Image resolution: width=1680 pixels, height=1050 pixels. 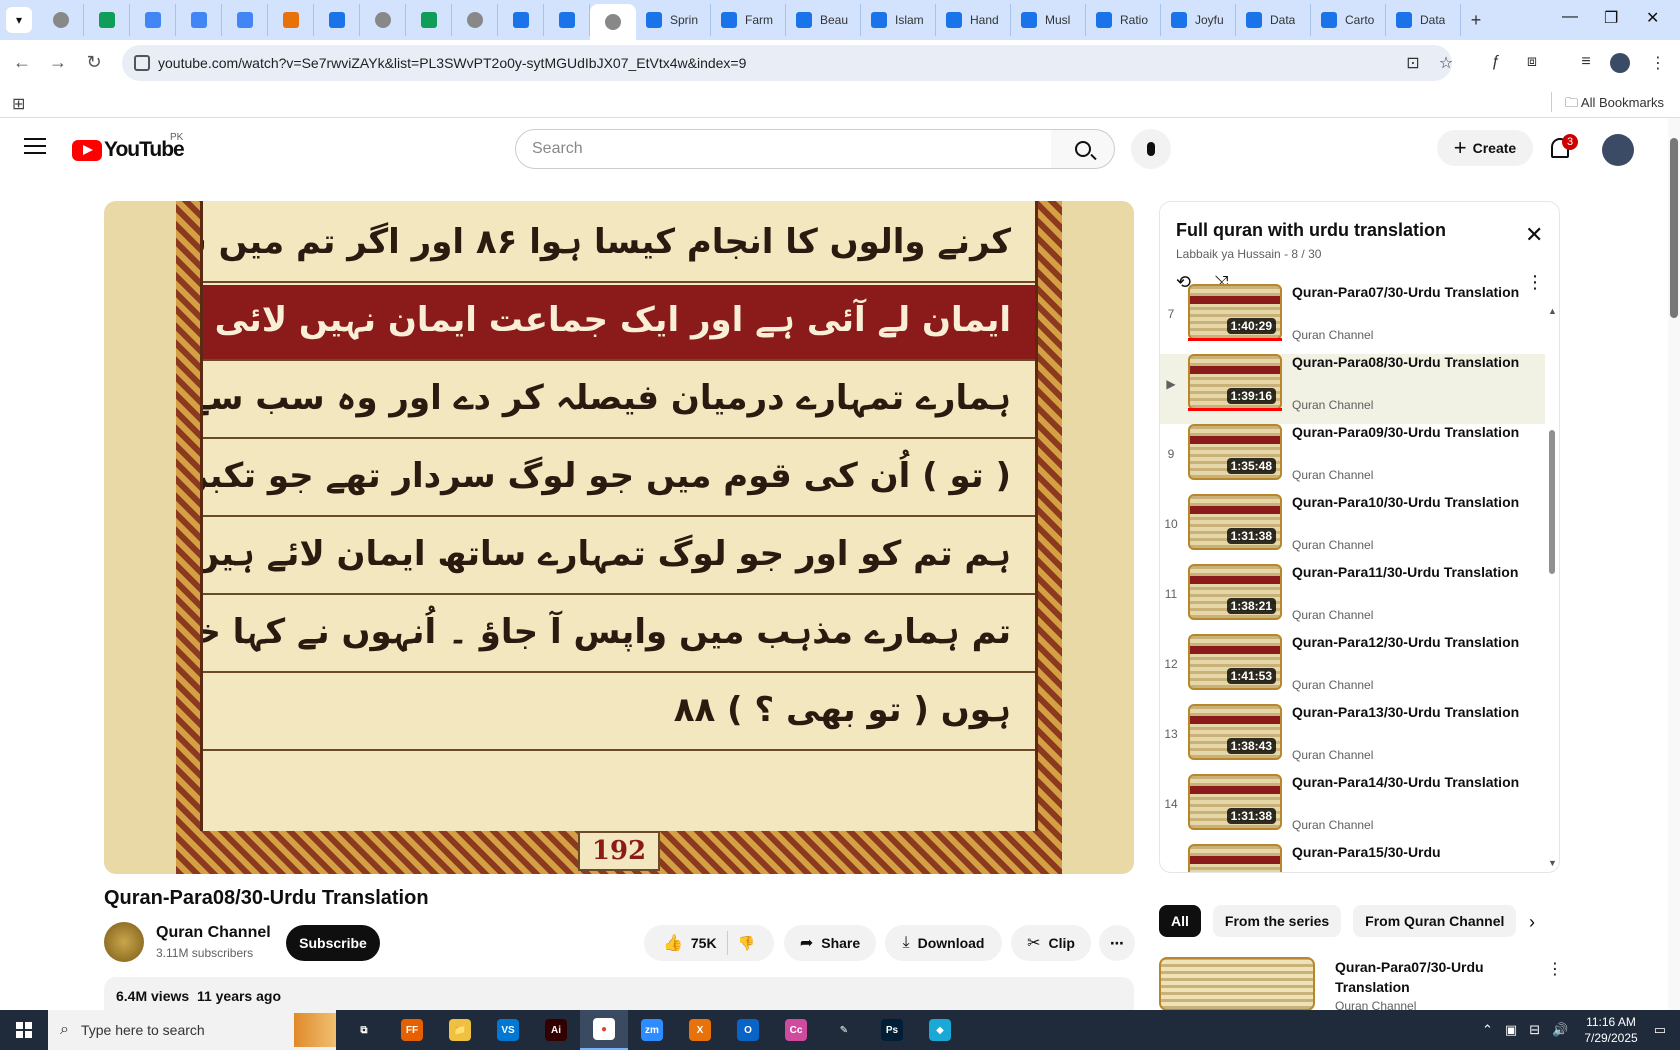 What do you see at coordinates (604, 1030) in the screenshot?
I see `taskbar-app: ●` at bounding box center [604, 1030].